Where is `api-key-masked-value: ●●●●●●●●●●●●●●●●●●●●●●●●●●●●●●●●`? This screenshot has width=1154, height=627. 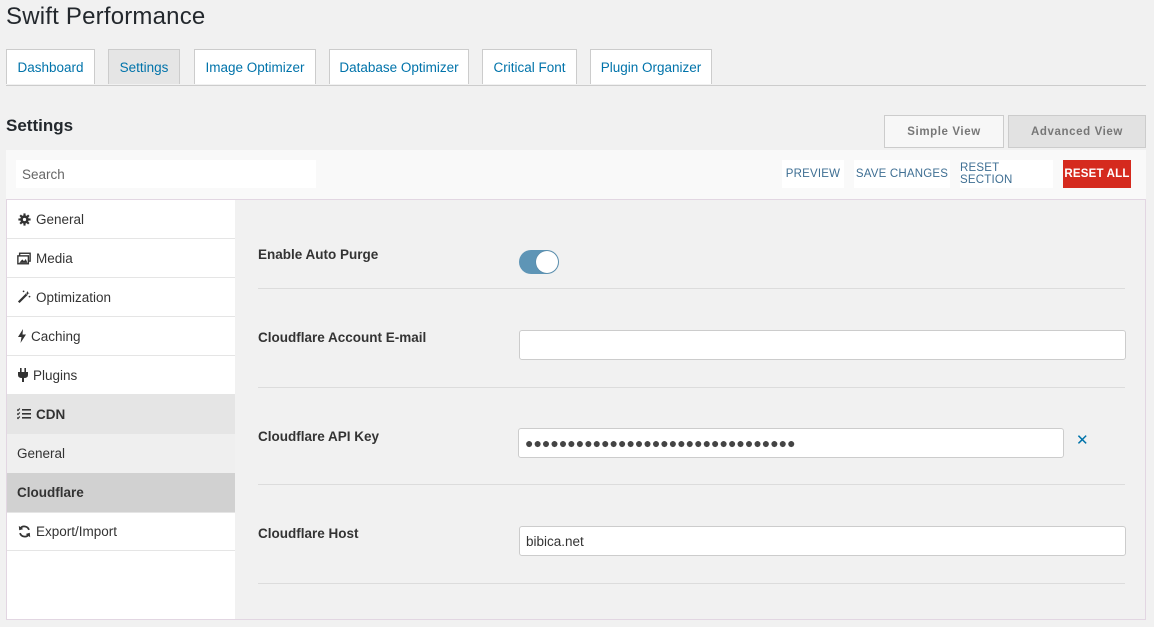 api-key-masked-value: ●●●●●●●●●●●●●●●●●●●●●●●●●●●●●●●● is located at coordinates (660, 443).